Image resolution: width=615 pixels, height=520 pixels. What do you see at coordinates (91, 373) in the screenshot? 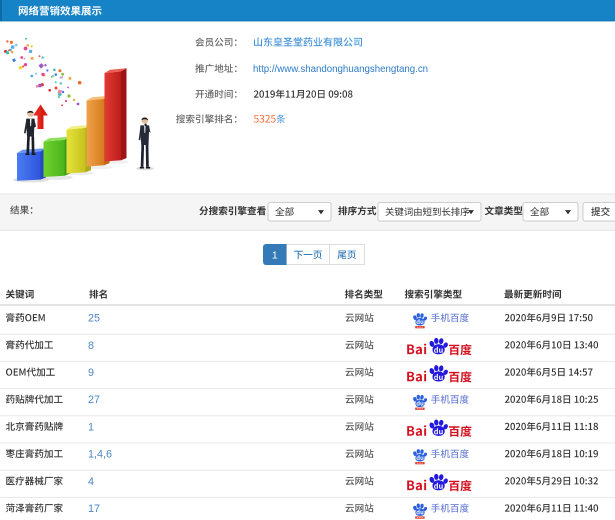
I see `svg-text: 9` at bounding box center [91, 373].